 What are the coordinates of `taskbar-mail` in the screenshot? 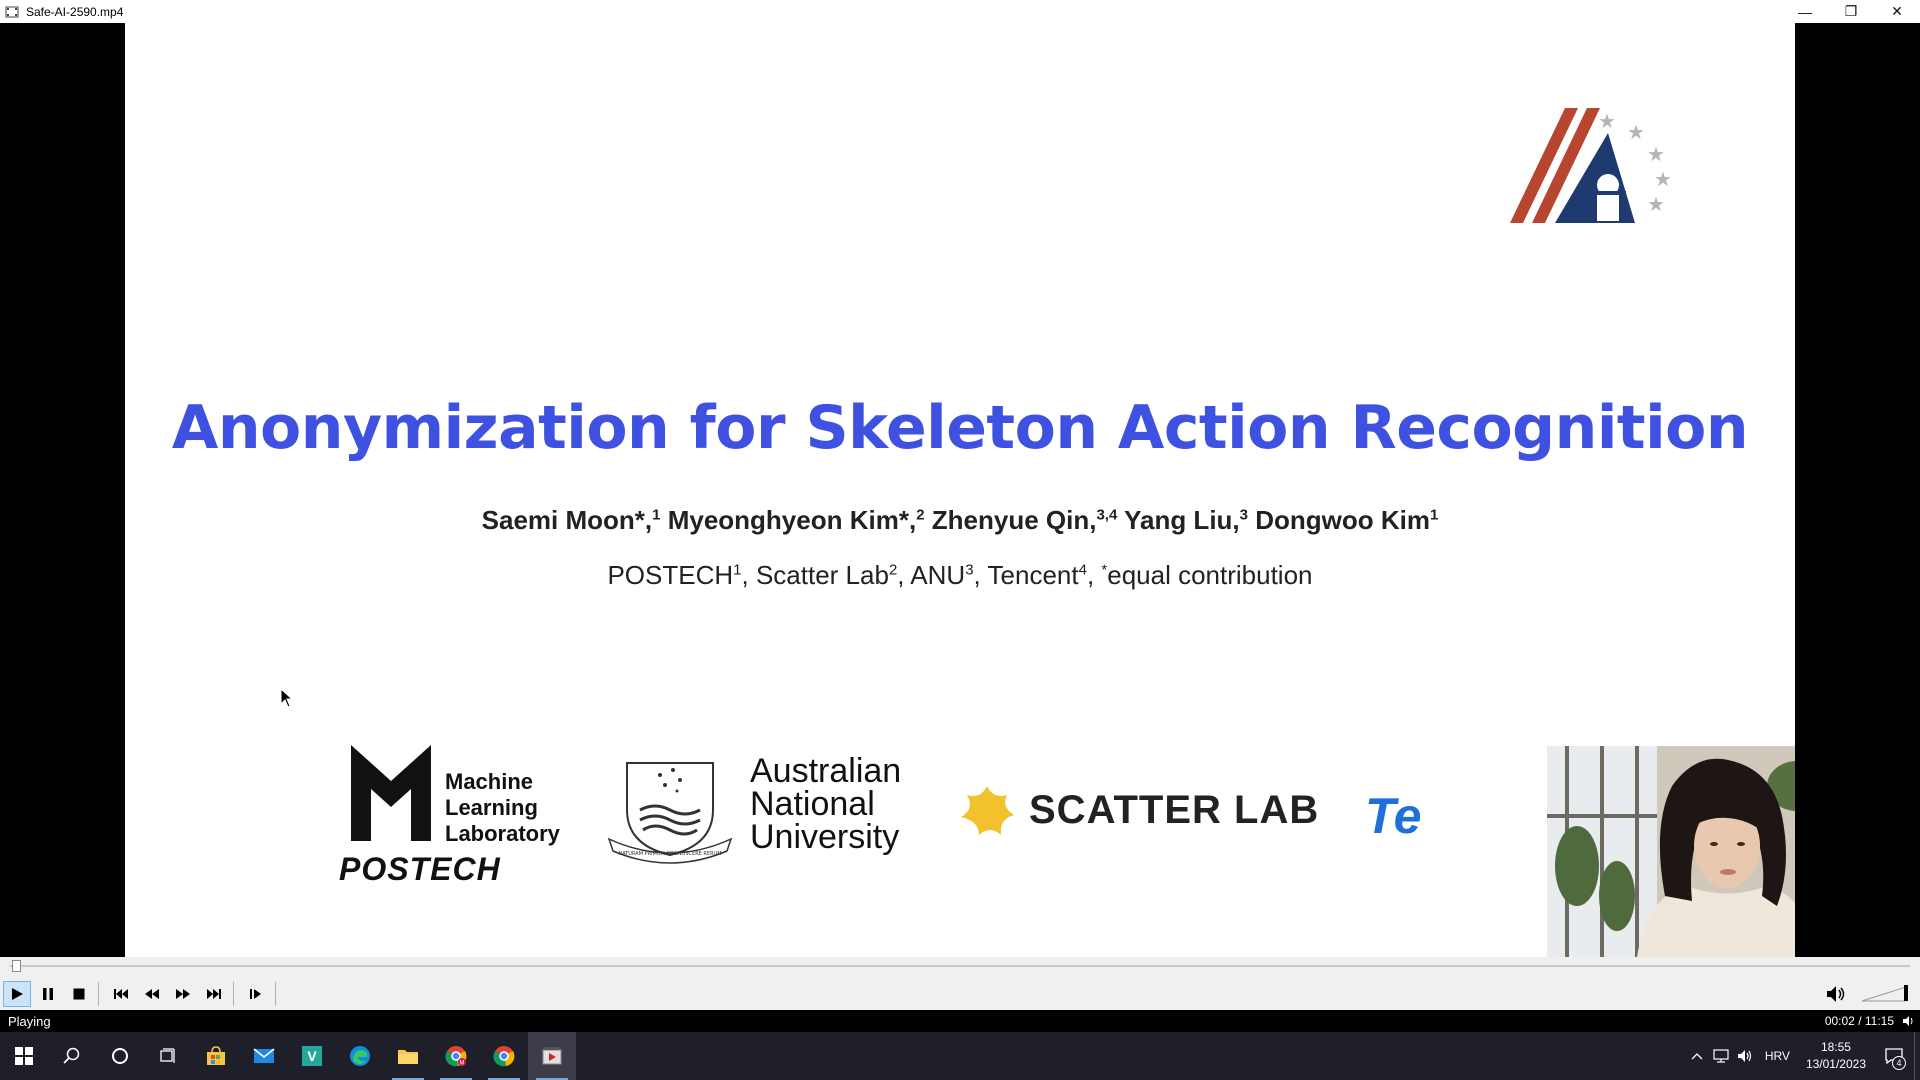 It's located at (264, 1056).